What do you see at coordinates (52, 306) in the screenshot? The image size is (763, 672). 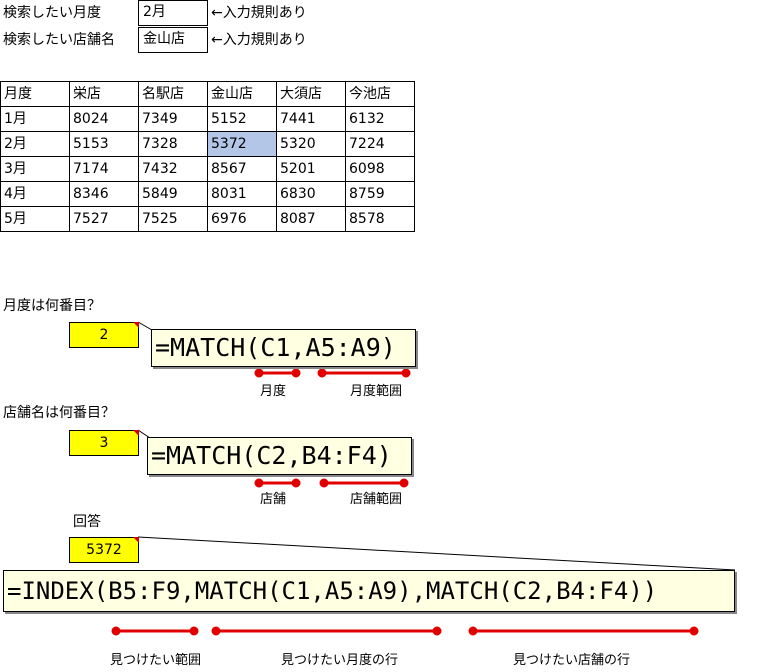 I see `month-question-label: 月度は何番目？` at bounding box center [52, 306].